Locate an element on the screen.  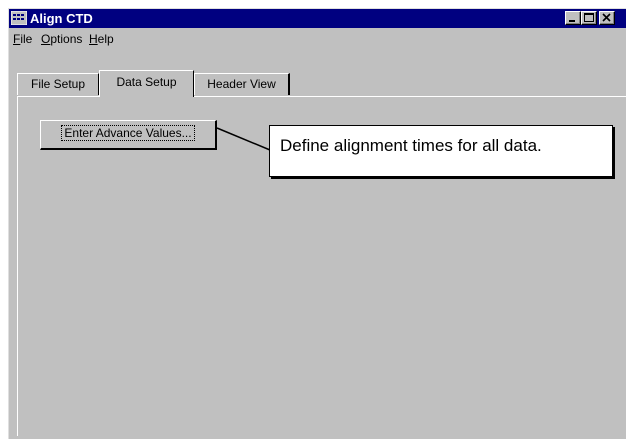
callout-annotation: Define alignment times for all data. is located at coordinates (441, 151).